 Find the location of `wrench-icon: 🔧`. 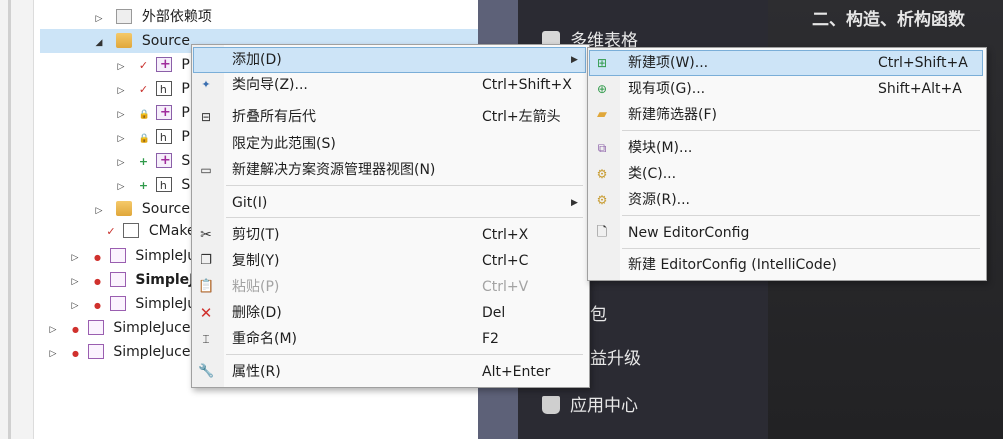

wrench-icon: 🔧 is located at coordinates (206, 371).